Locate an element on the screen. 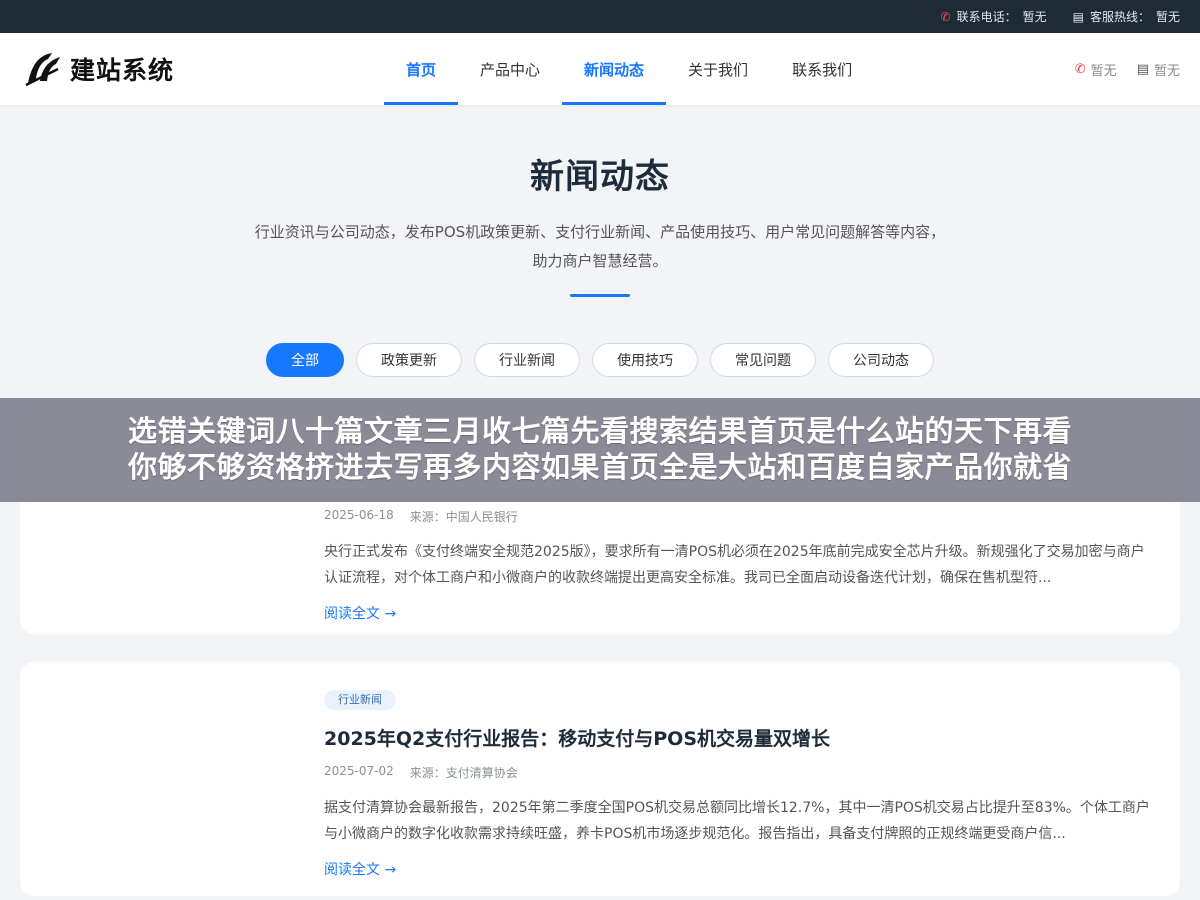  header-phone: ✆ 暂无 is located at coordinates (1096, 69).